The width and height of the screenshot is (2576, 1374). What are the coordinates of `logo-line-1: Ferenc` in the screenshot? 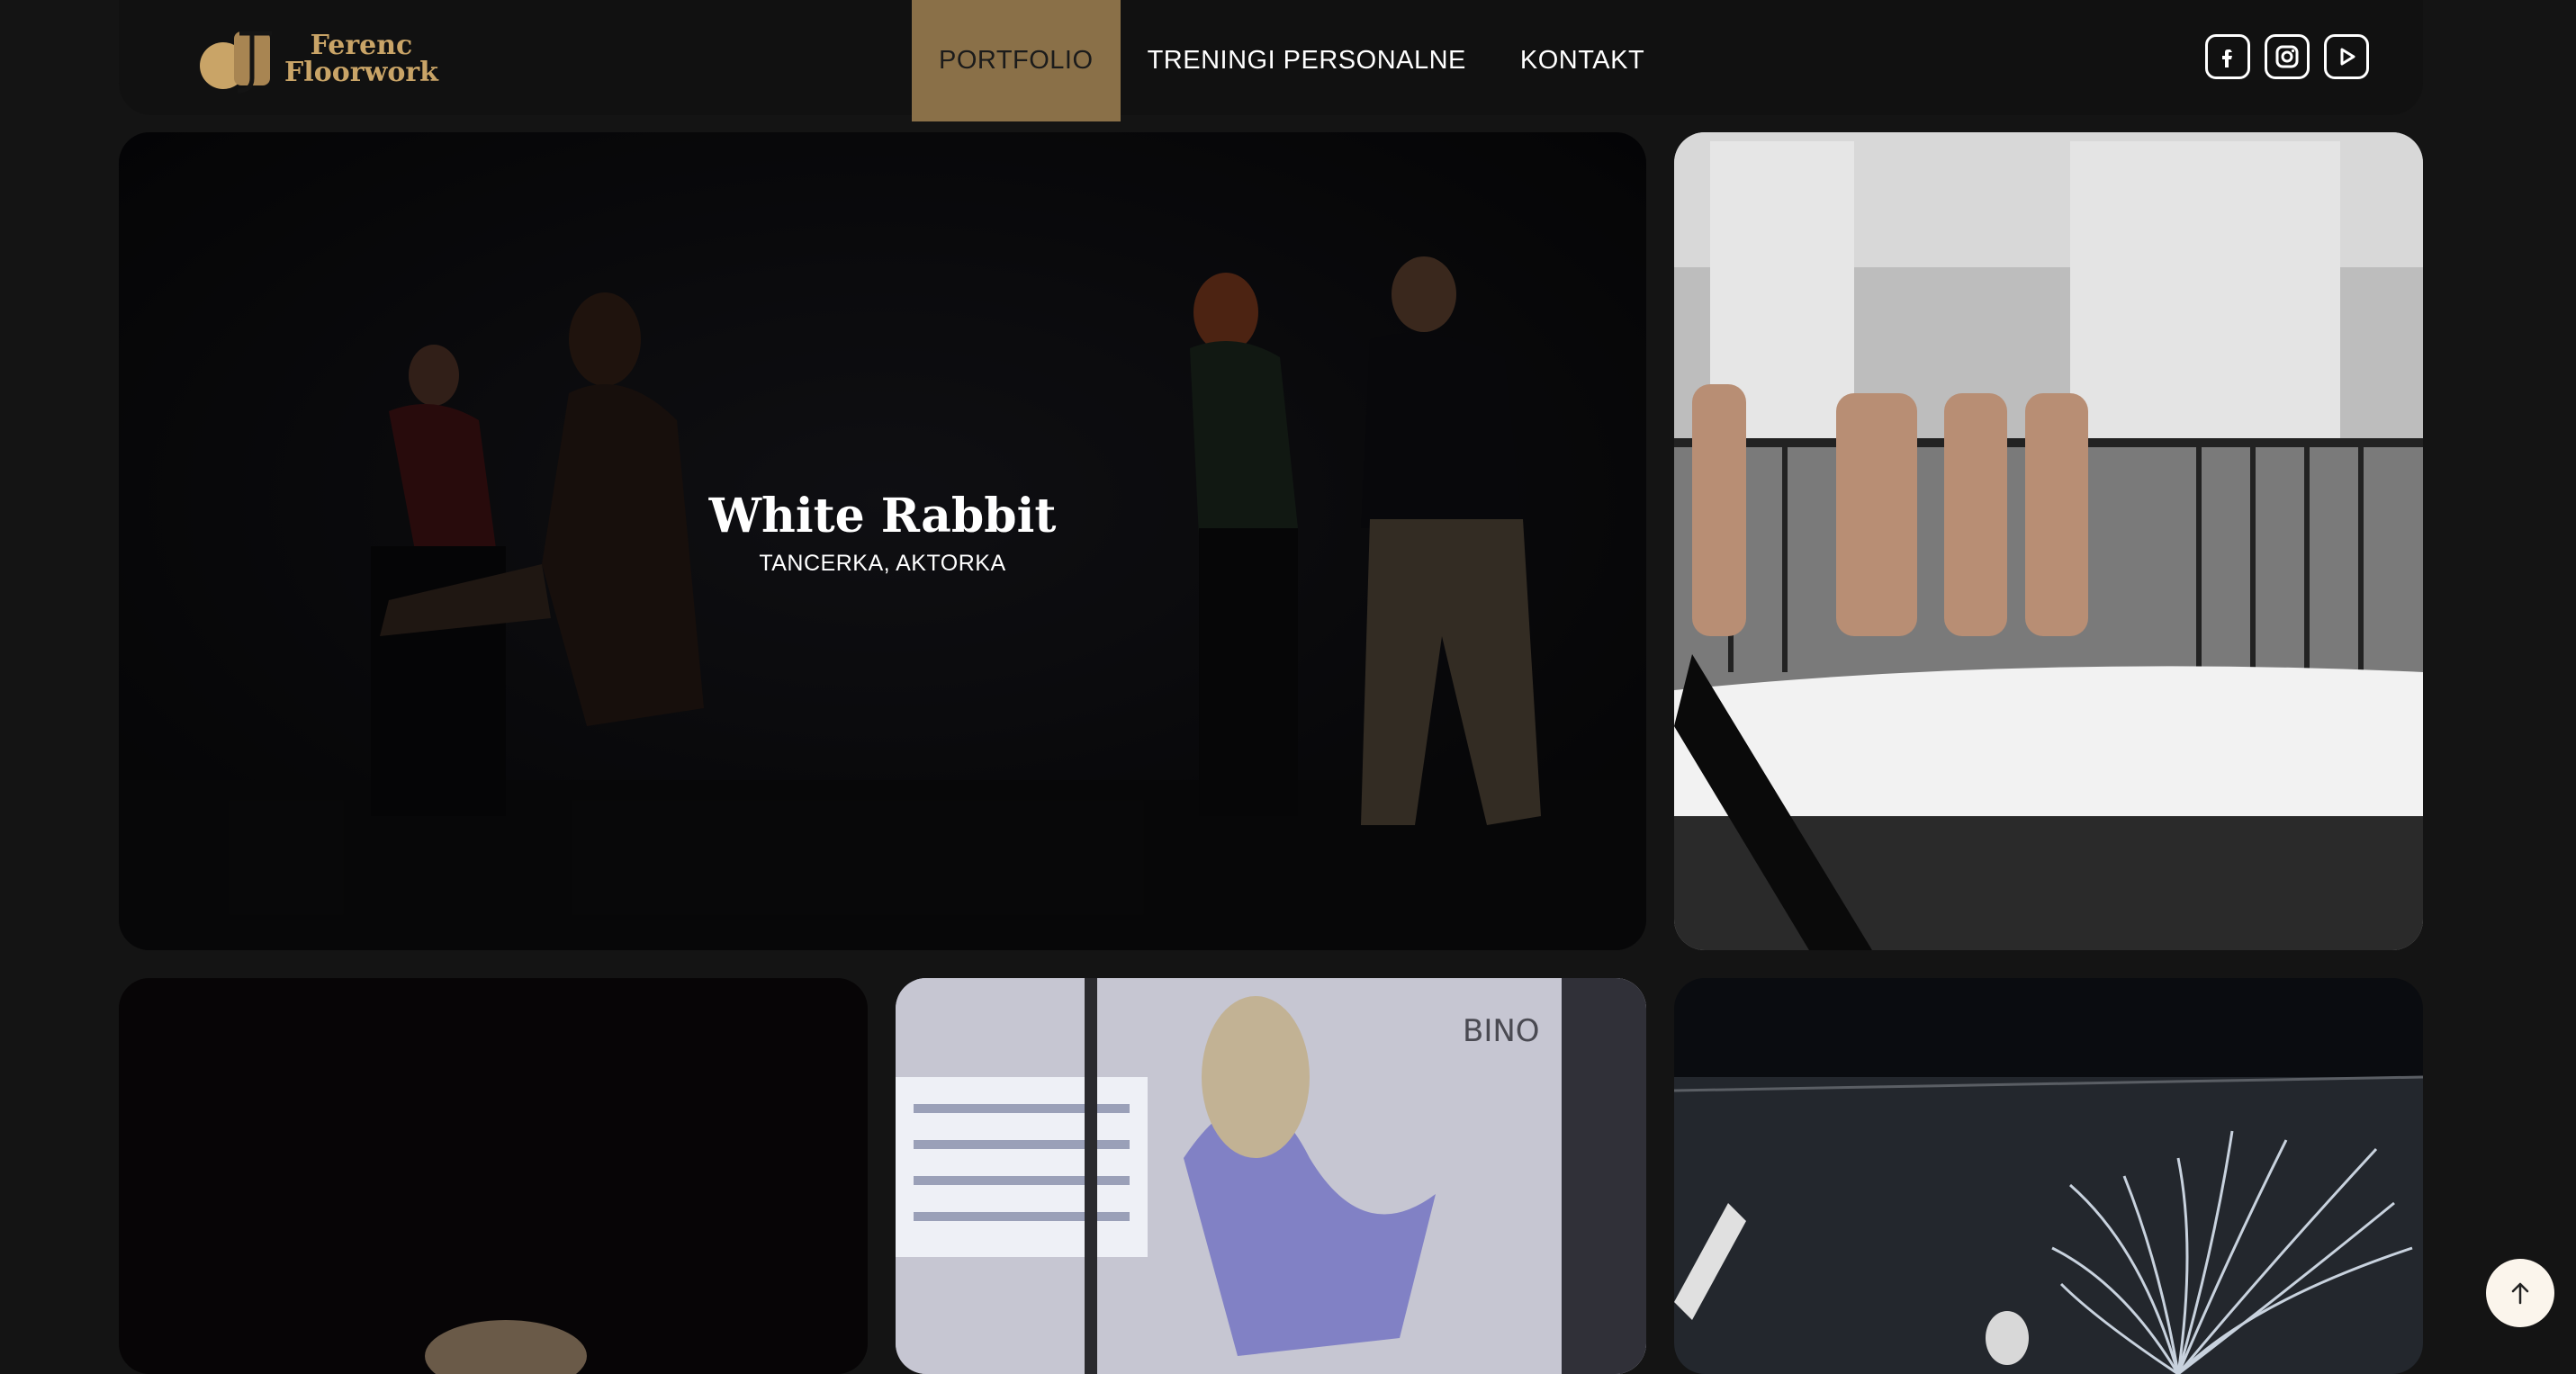 It's located at (361, 45).